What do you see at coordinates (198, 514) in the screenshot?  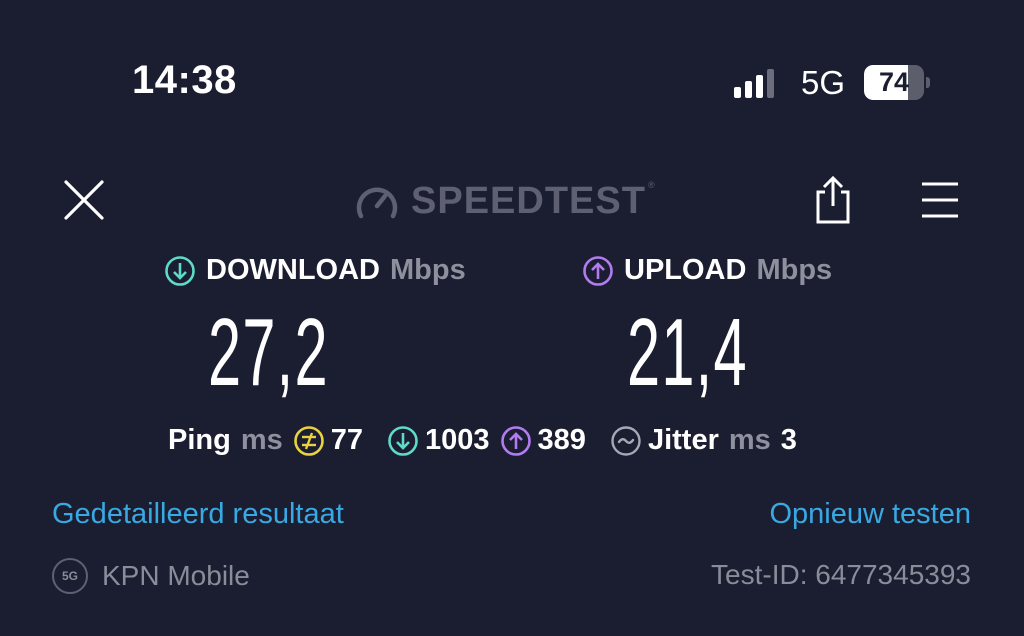 I see `detailed-result-link: Gedetailleerd resultaat` at bounding box center [198, 514].